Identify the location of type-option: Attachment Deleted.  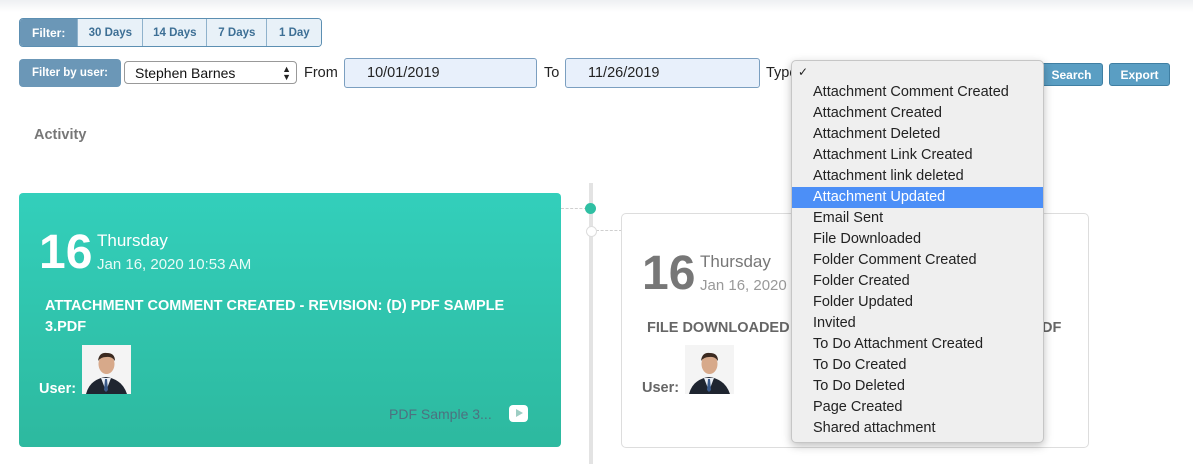
(917, 134).